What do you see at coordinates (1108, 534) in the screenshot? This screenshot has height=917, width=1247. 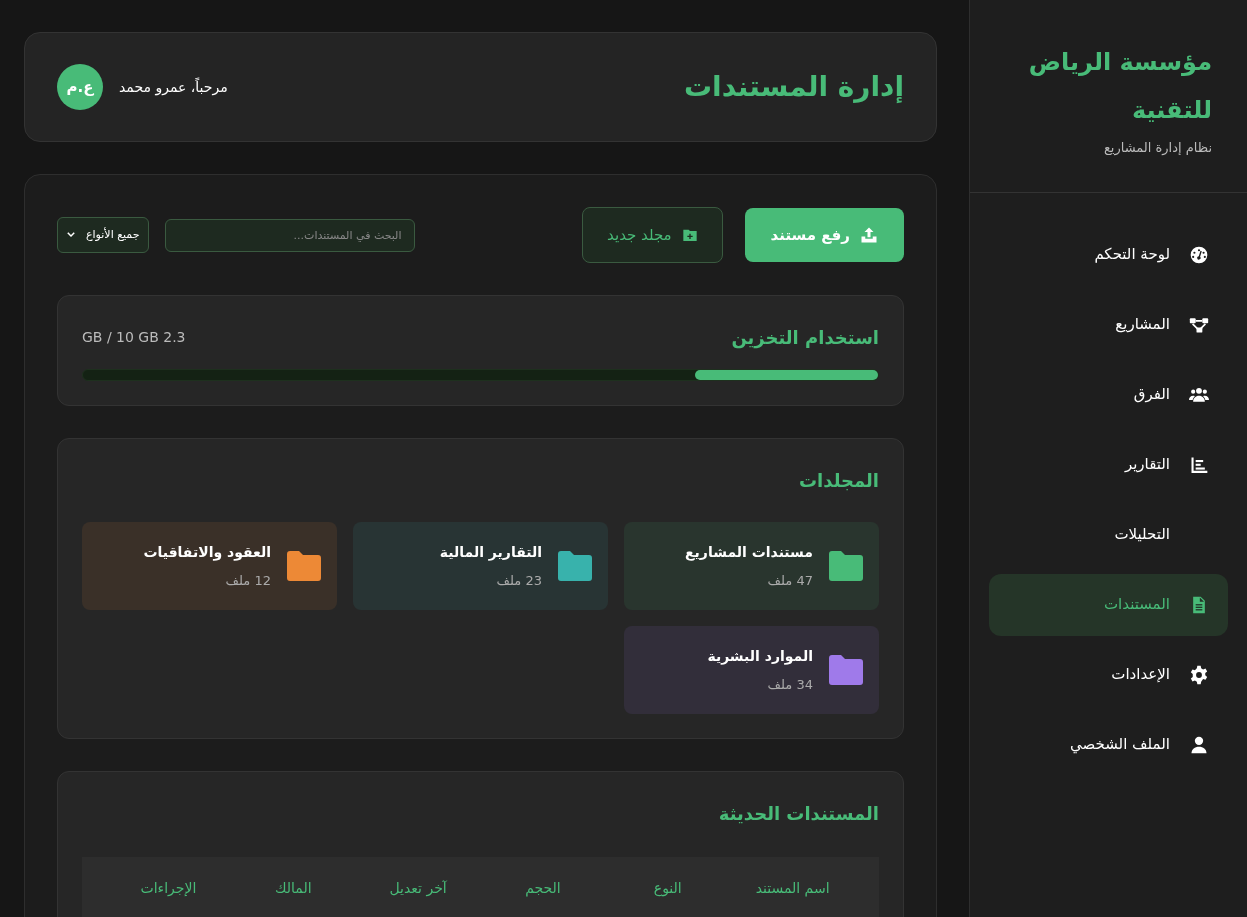 I see `sidebar-item: التحليلات` at bounding box center [1108, 534].